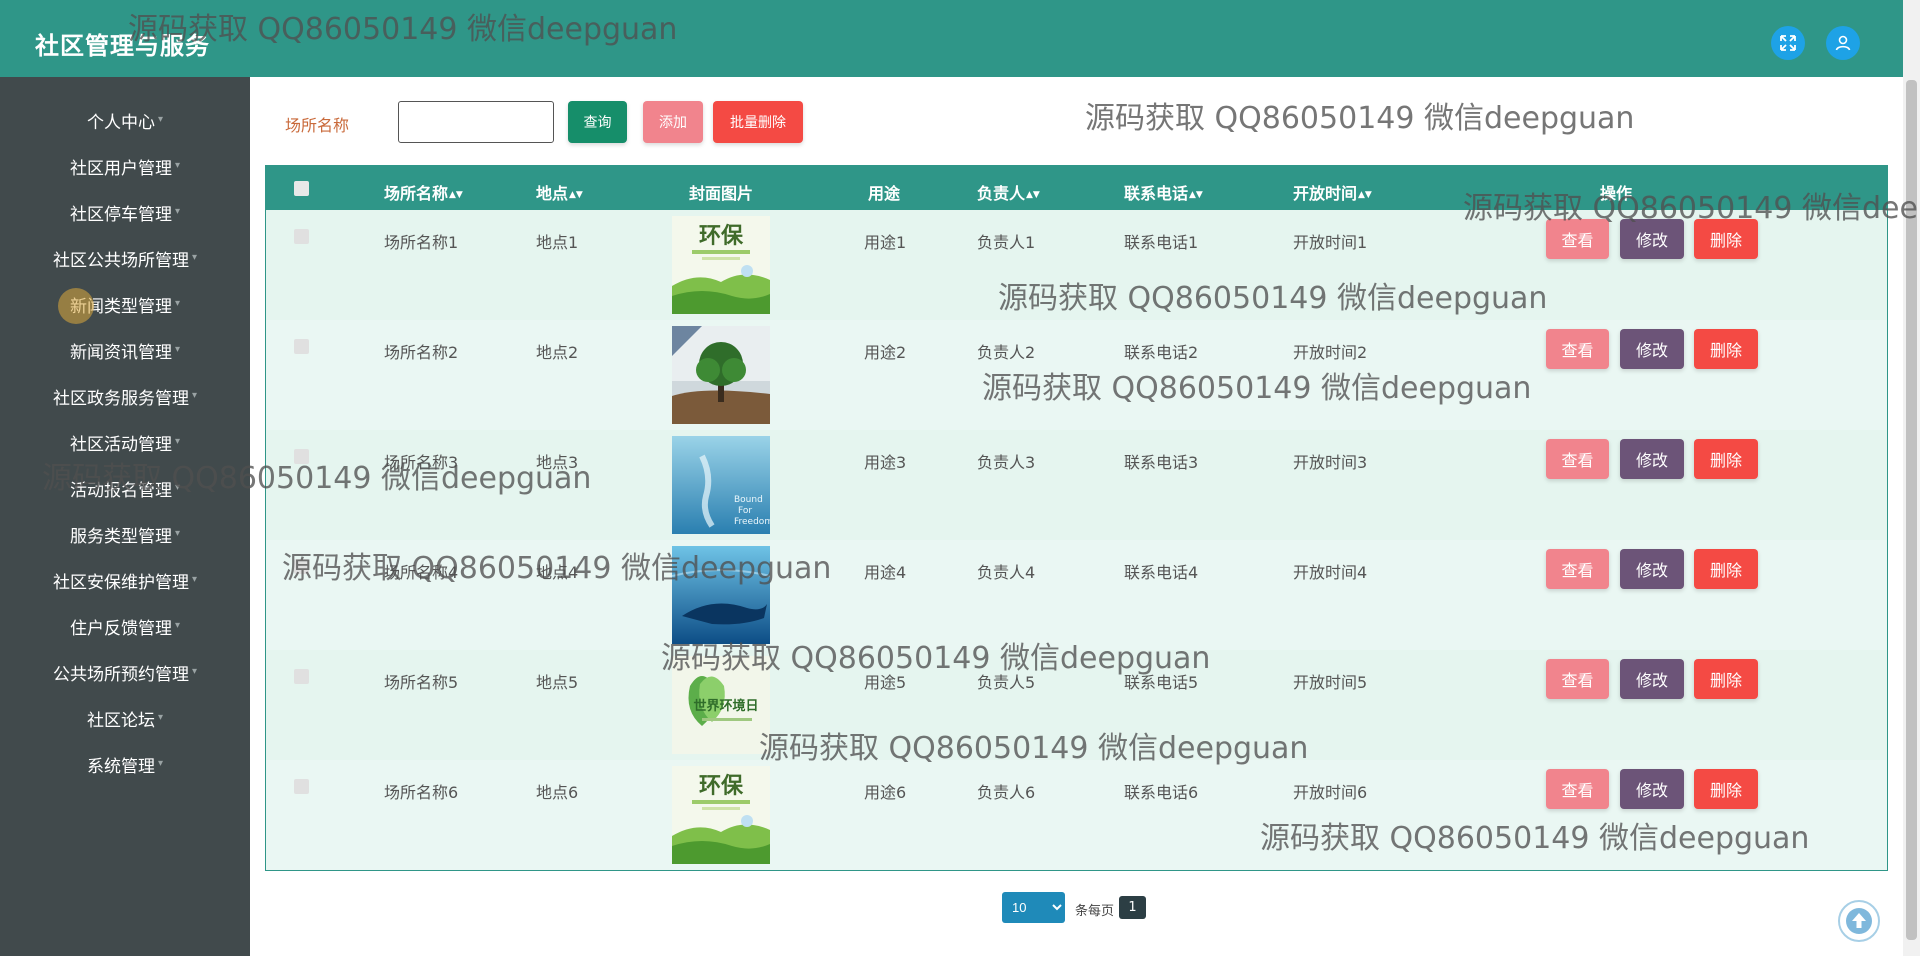 This screenshot has width=1920, height=956. Describe the element at coordinates (1076, 375) in the screenshot. I see `table-row: 场所名称2 地点2 用途2 负责人2 联系电话2 开放时间2 查看 修改 删除` at that location.